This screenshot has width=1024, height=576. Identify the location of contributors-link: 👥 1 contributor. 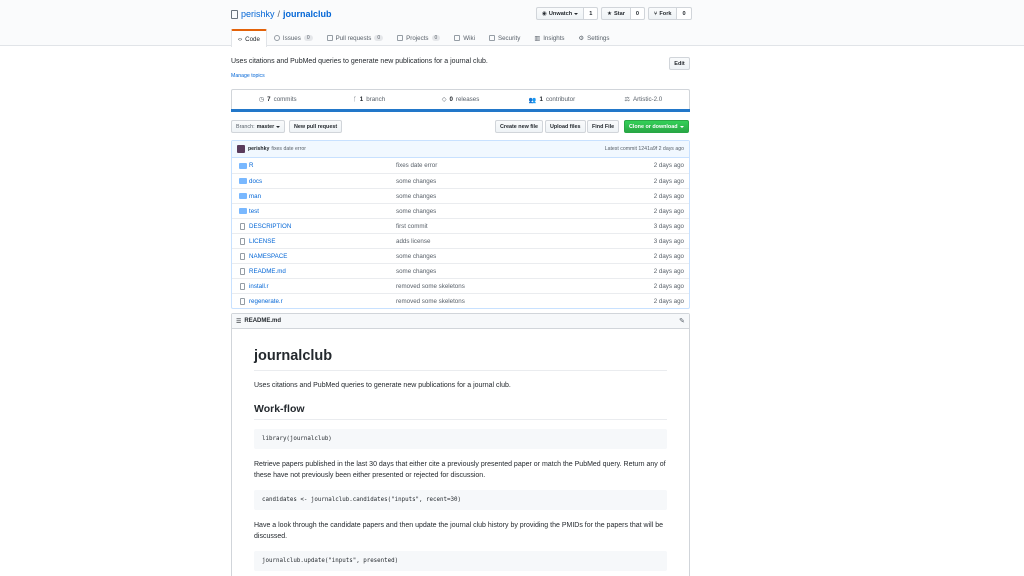
(551, 99).